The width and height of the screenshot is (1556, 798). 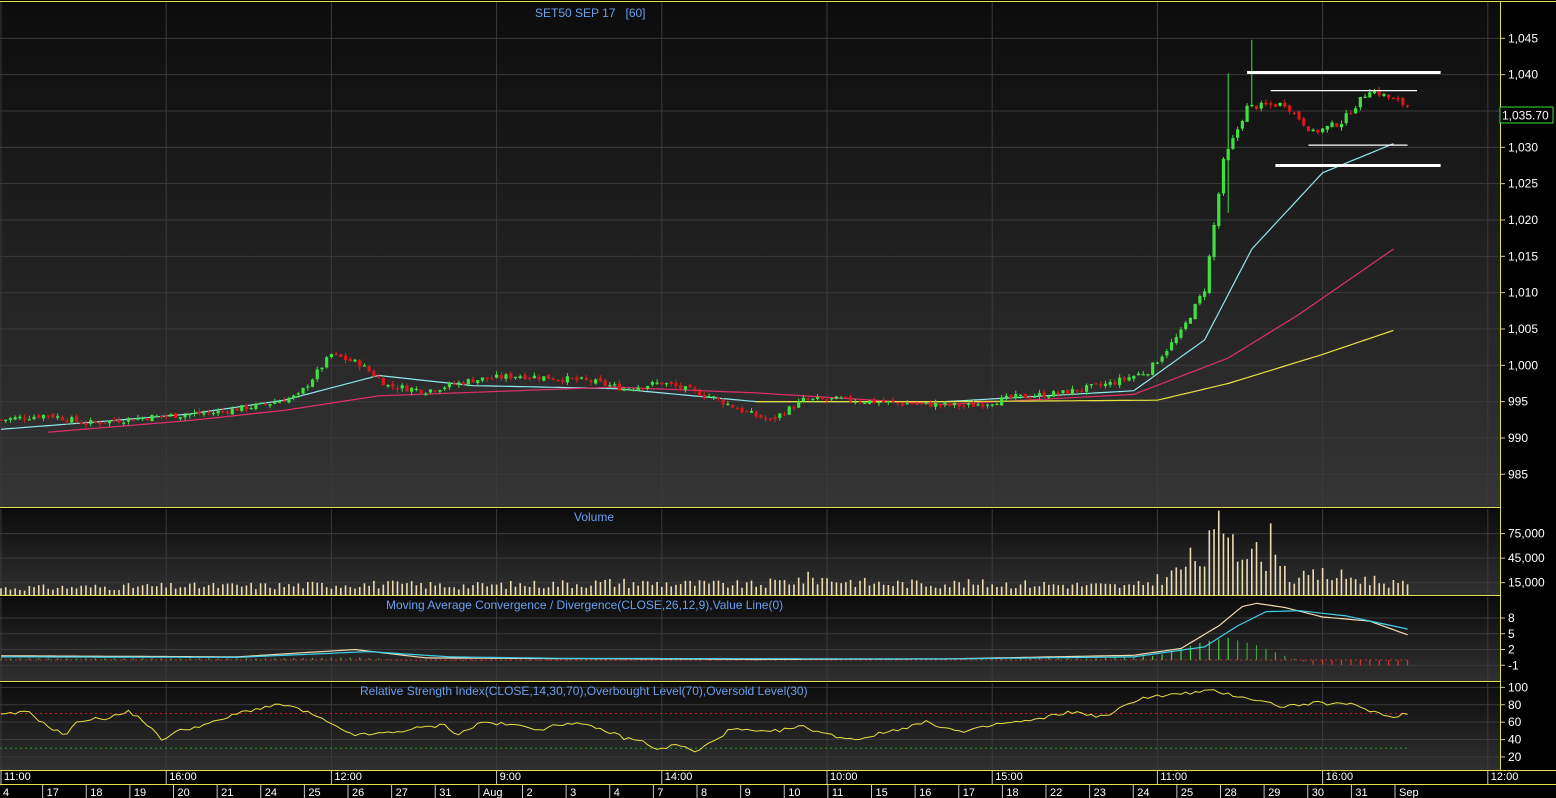 What do you see at coordinates (510, 777) in the screenshot?
I see `time-label: 9:00` at bounding box center [510, 777].